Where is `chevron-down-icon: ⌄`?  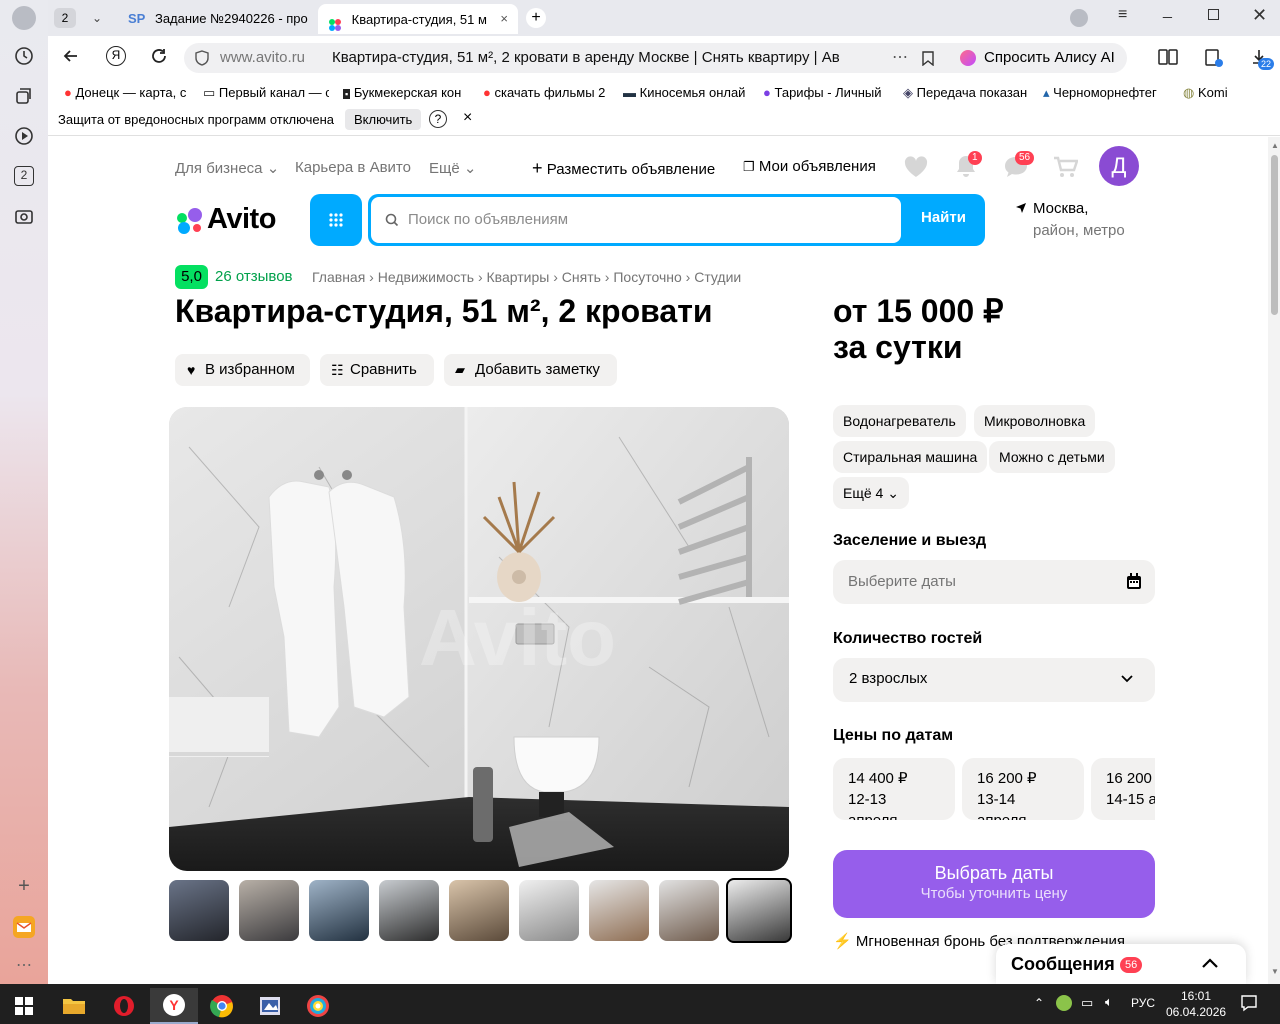 chevron-down-icon: ⌄ is located at coordinates (97, 18).